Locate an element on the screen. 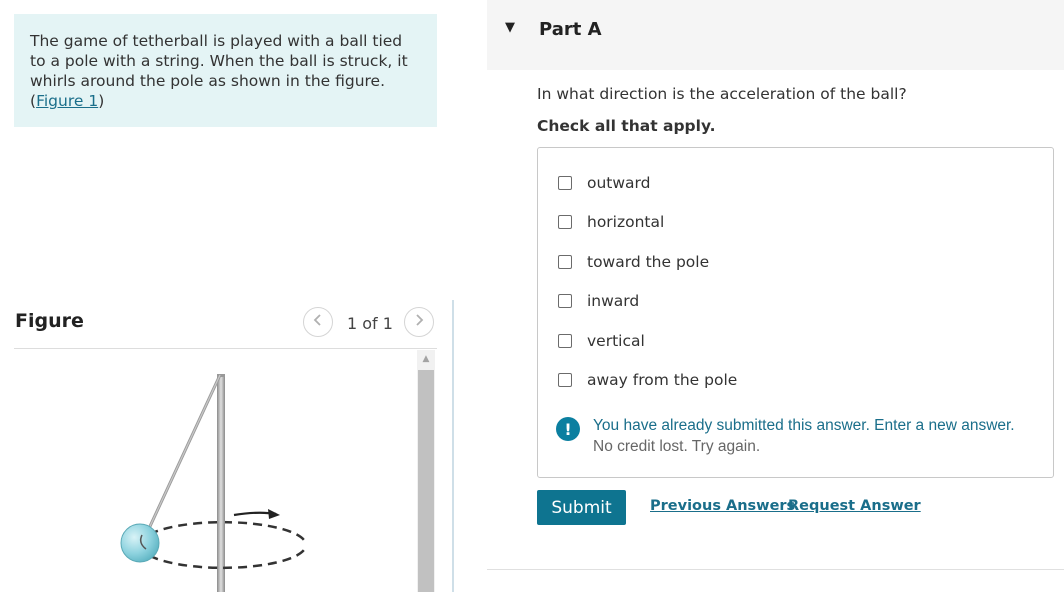  tetherball-illustration is located at coordinates (214, 484).